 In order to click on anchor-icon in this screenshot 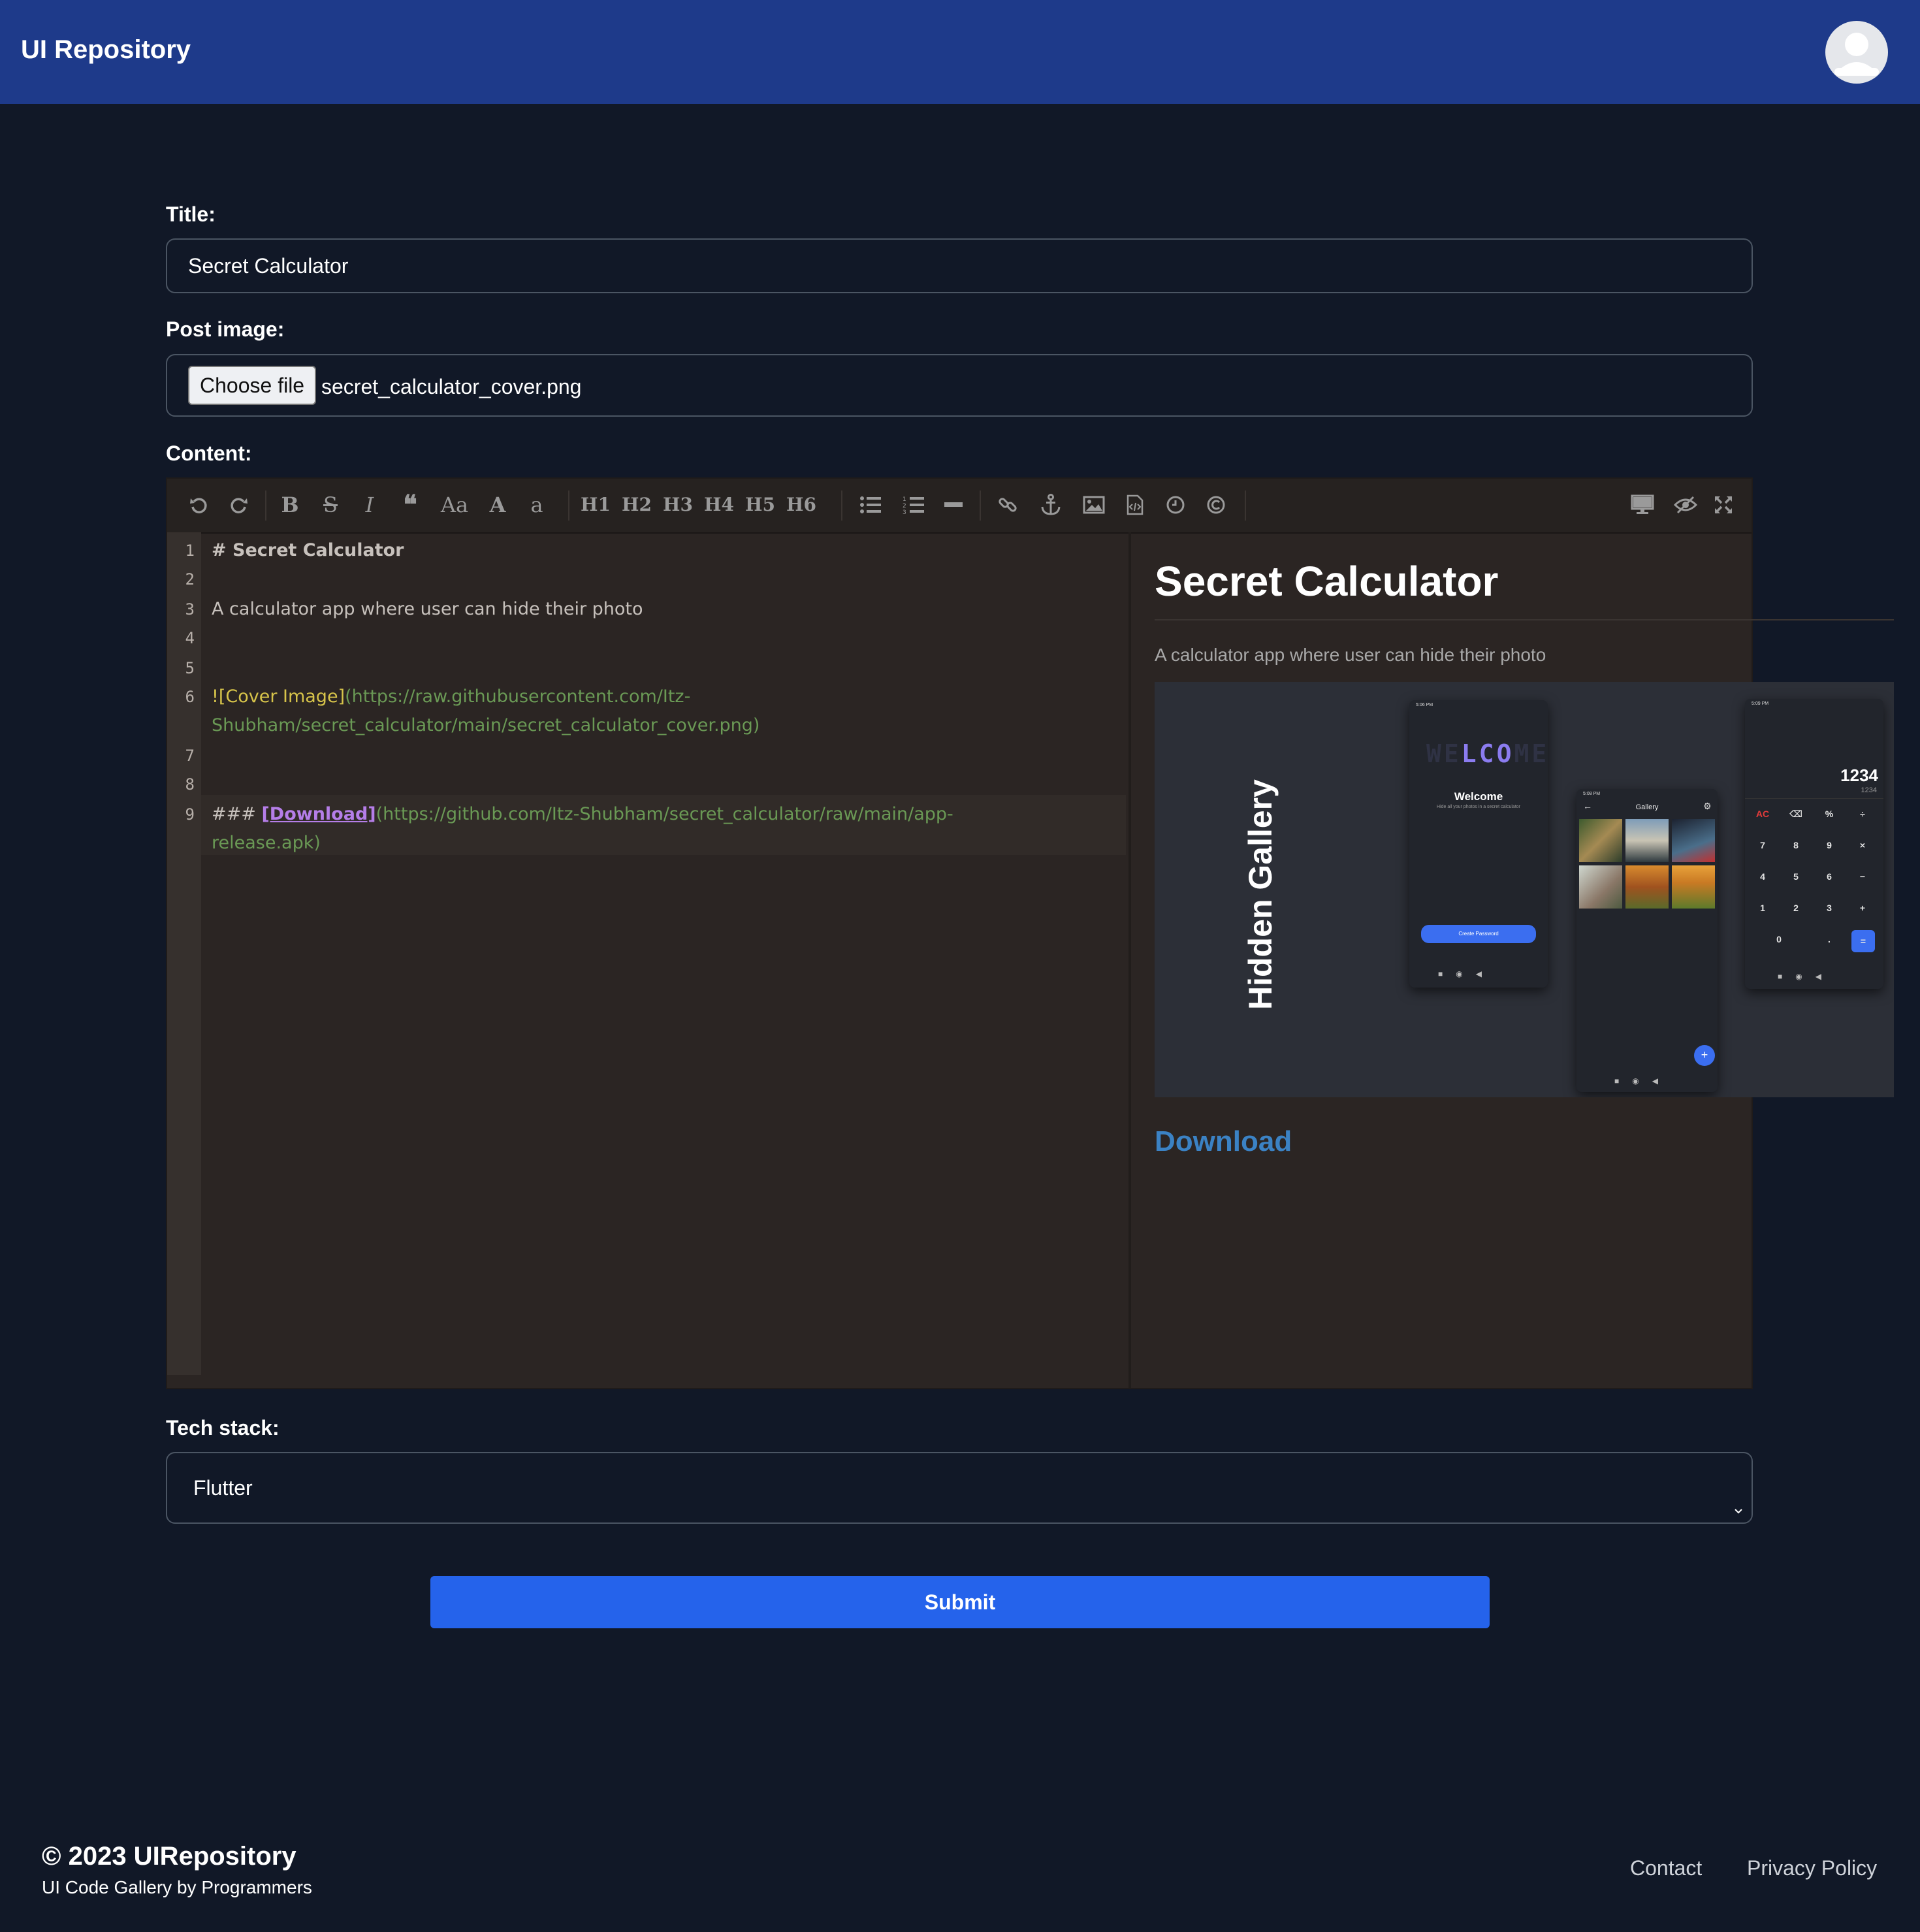, I will do `click(1050, 505)`.